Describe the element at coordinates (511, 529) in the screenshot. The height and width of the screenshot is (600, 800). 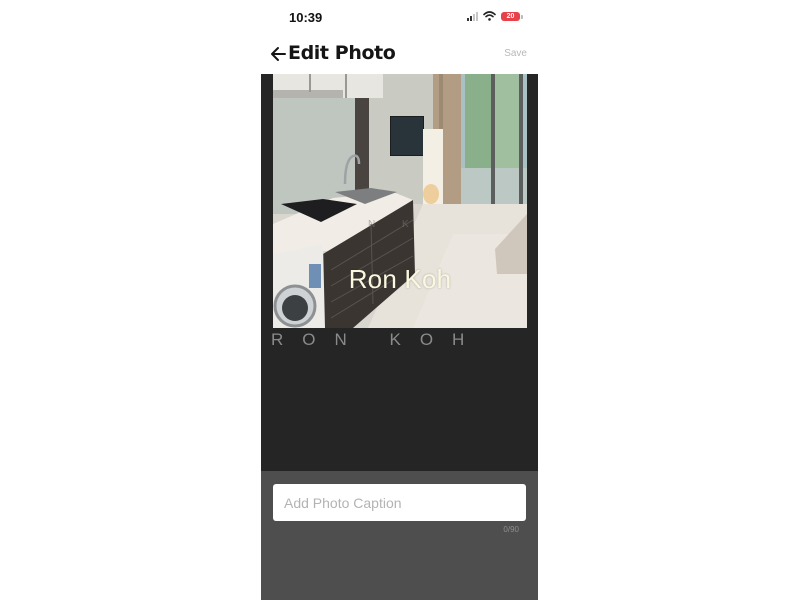
I see `caption-char-count: 0/90` at that location.